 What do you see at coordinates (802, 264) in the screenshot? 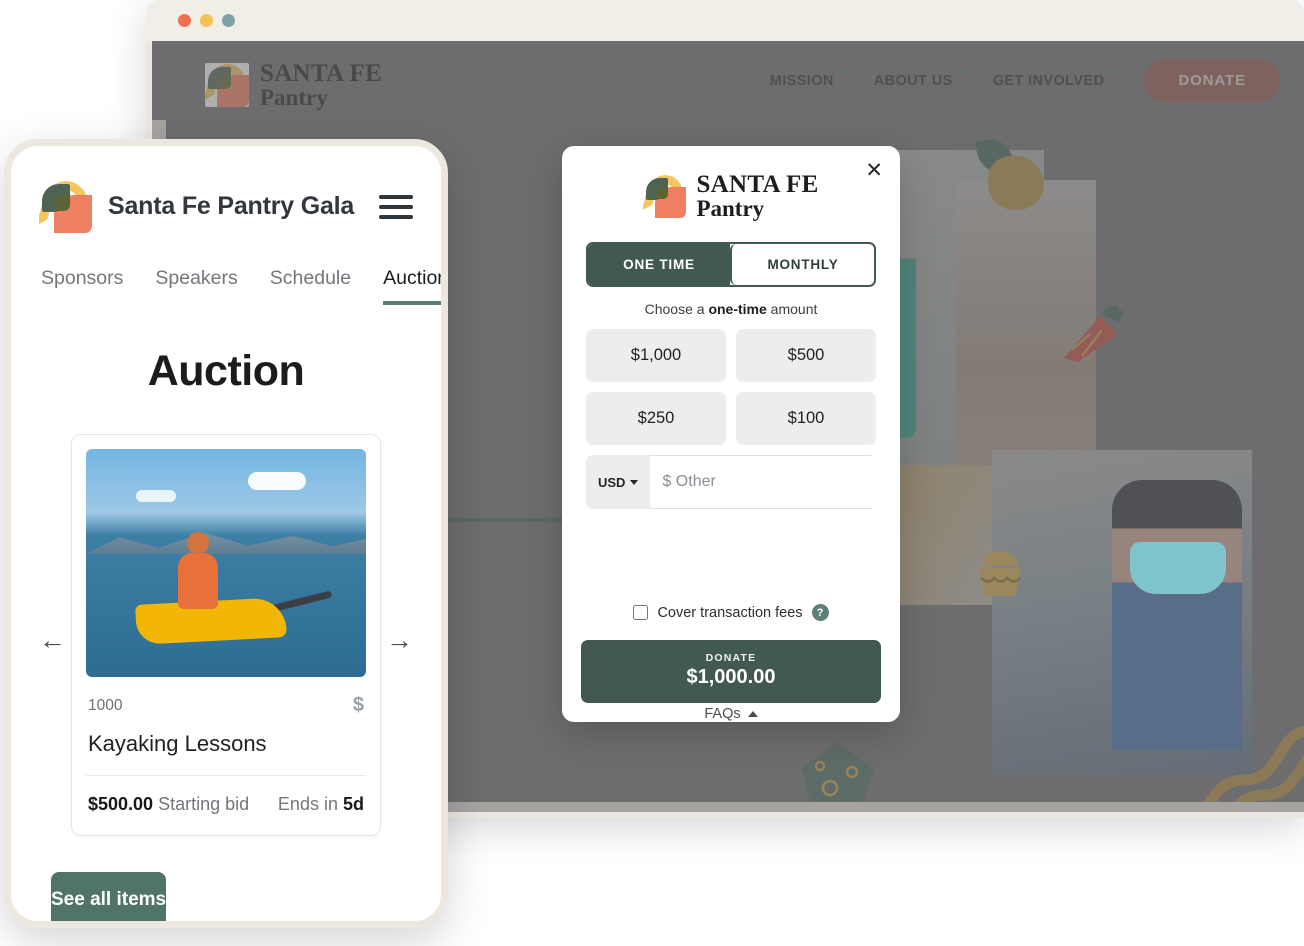
I see `frequency-monthly-button: MONTHLY` at bounding box center [802, 264].